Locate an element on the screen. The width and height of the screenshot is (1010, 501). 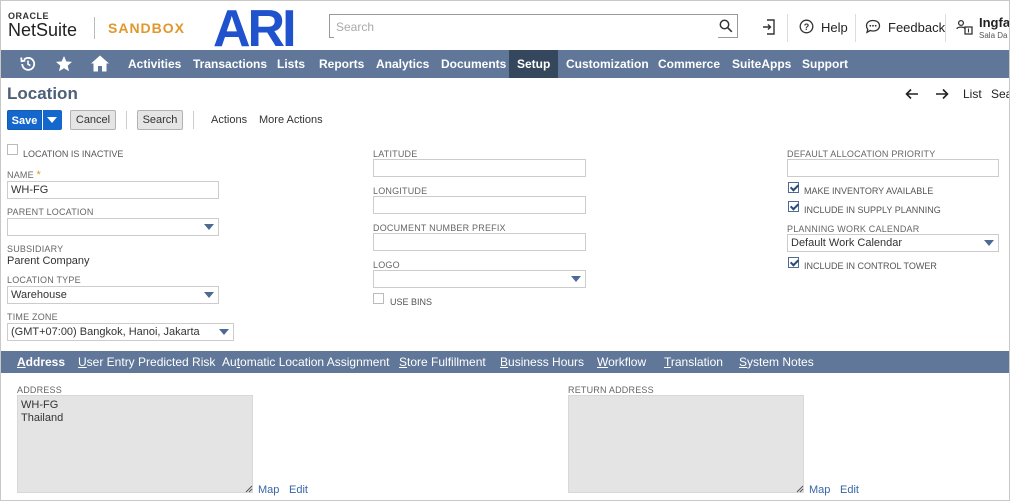
include-supply-checkbox is located at coordinates (793, 206).